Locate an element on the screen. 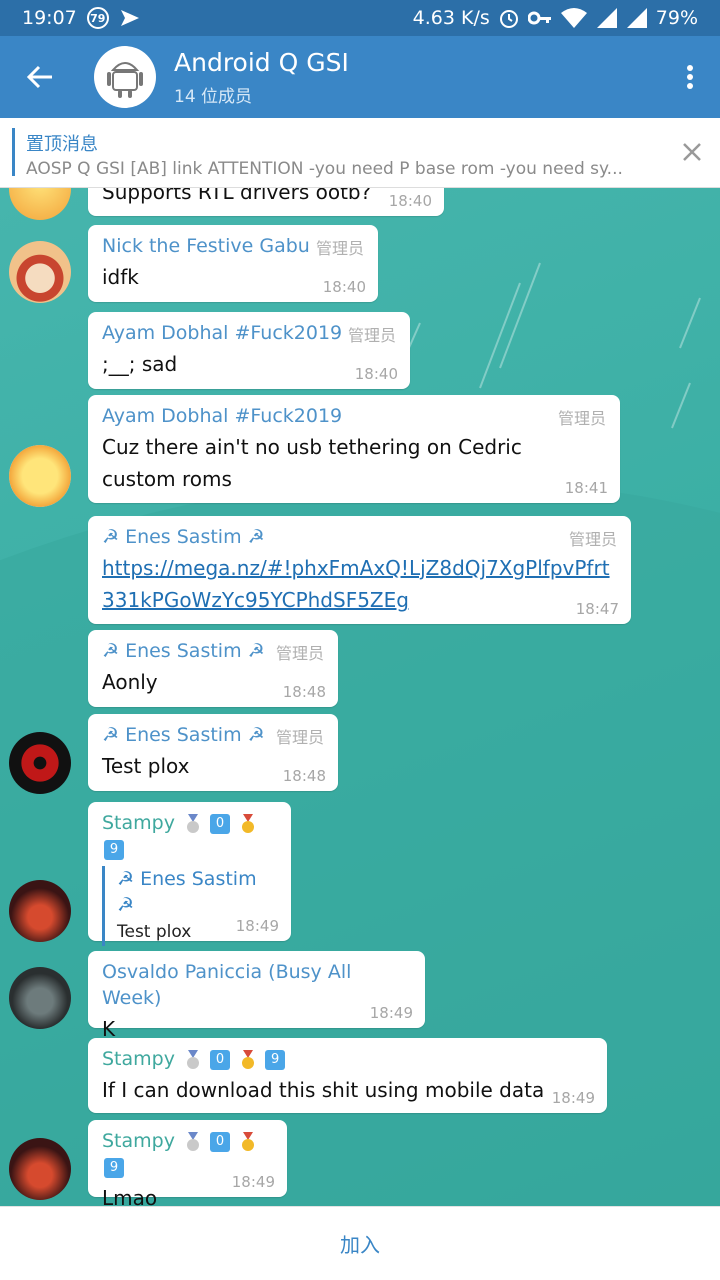 This screenshot has width=720, height=1280. status-bar: 19:07 79 4.63 K/s 79% is located at coordinates (360, 18).